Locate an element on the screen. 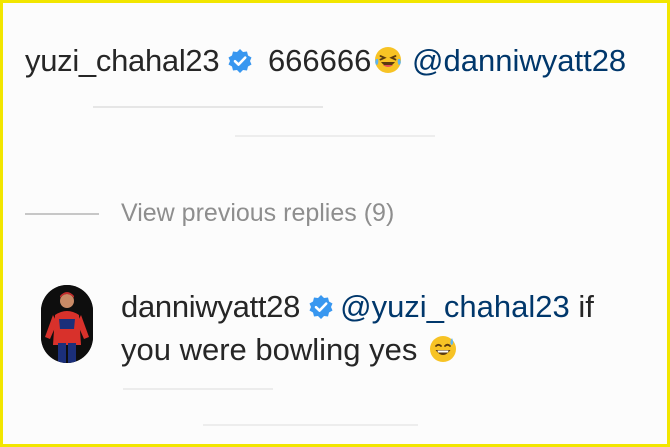  reply-mention: @yuzi_chahal23 is located at coordinates (455, 306).